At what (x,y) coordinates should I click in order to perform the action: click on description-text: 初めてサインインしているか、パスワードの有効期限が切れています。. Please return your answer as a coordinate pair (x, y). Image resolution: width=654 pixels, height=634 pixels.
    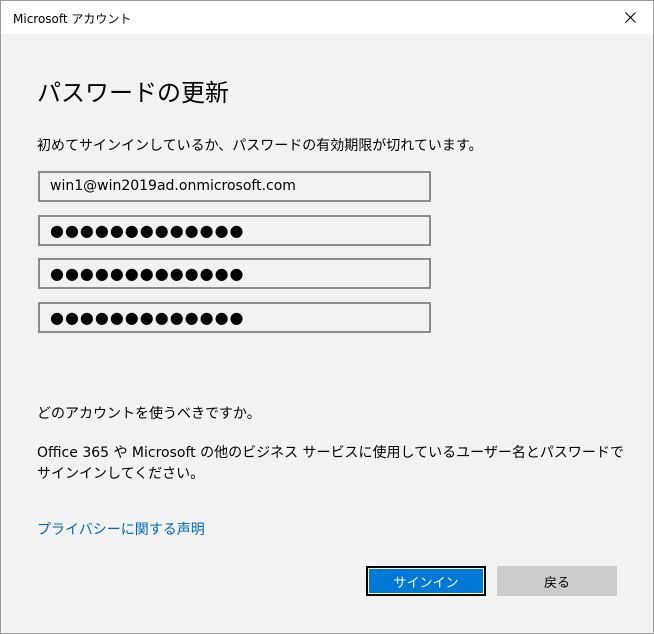
    Looking at the image, I should click on (260, 146).